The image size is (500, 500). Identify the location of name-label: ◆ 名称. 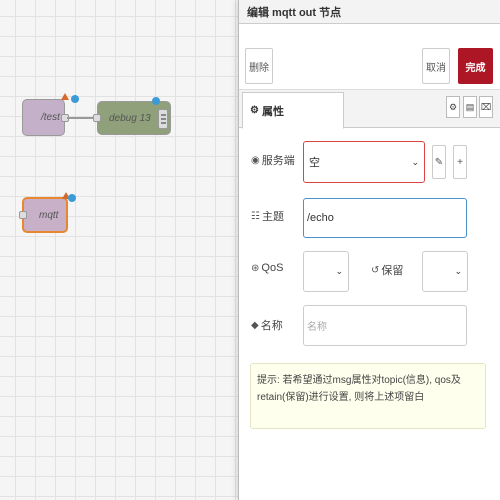
(267, 326).